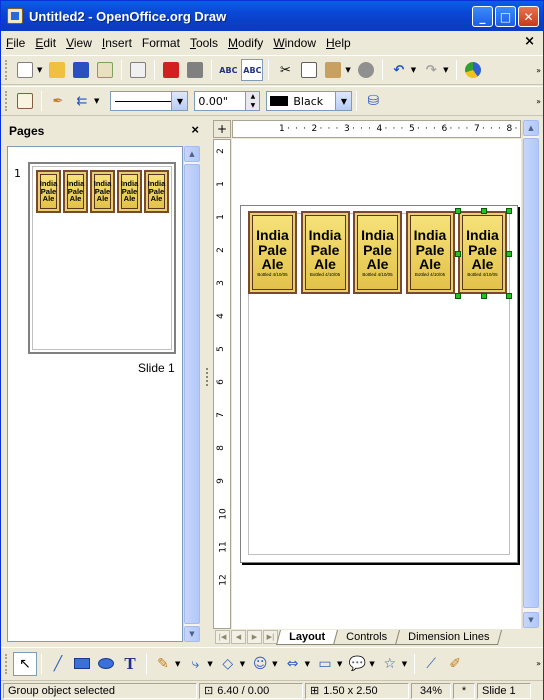 The image size is (544, 700). I want to click on draw-app-icon, so click(15, 16).